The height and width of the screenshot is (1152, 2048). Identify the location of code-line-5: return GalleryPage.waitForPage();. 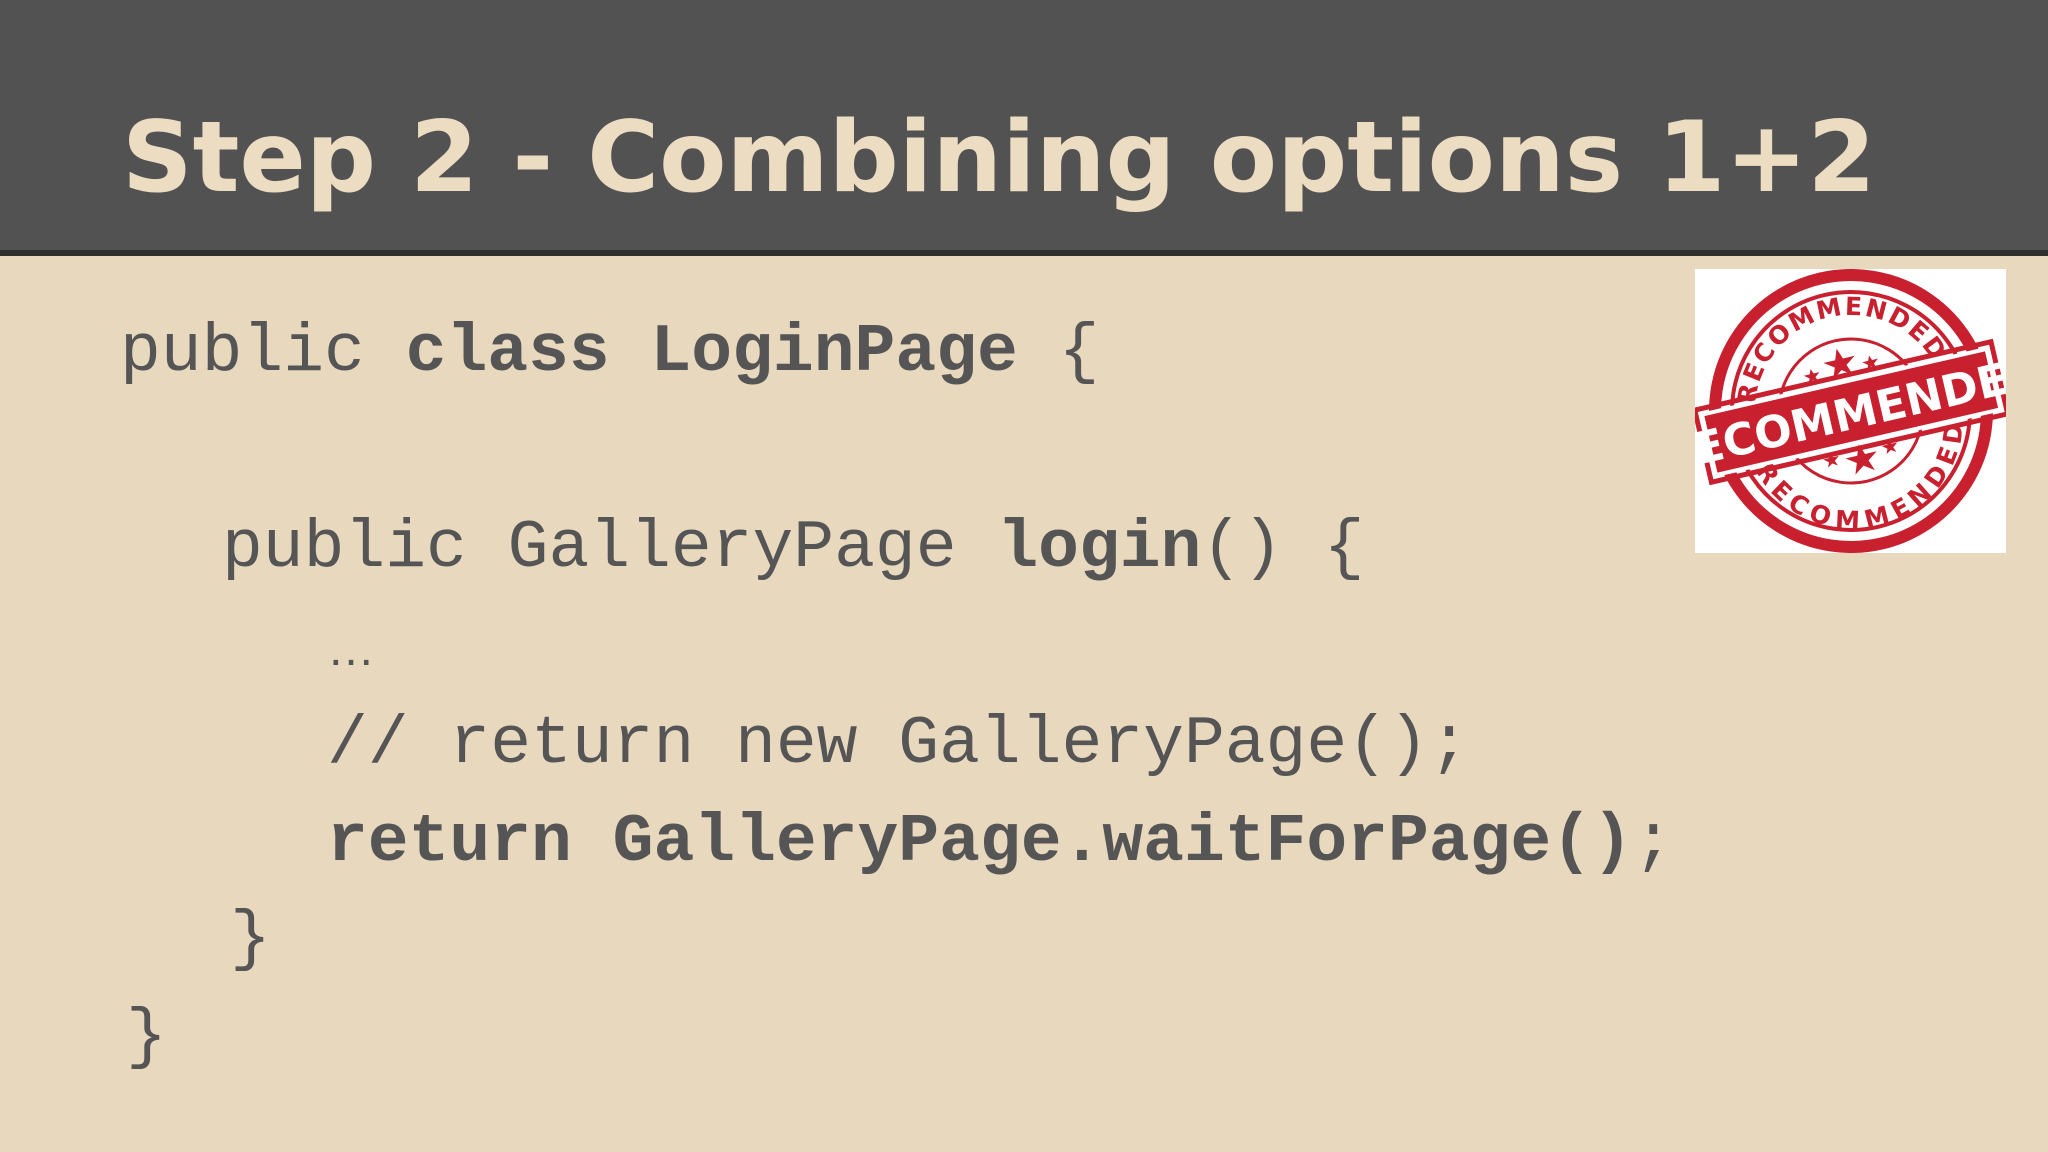
(1000, 843).